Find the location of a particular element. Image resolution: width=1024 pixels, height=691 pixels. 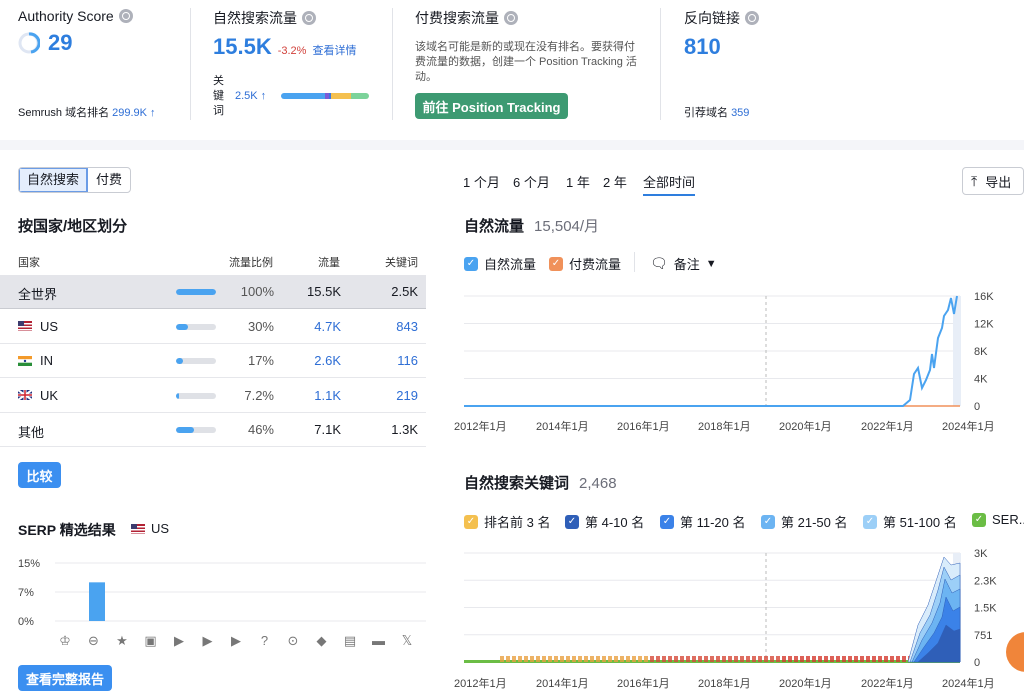

y-tick-label: 751 is located at coordinates (983, 636).